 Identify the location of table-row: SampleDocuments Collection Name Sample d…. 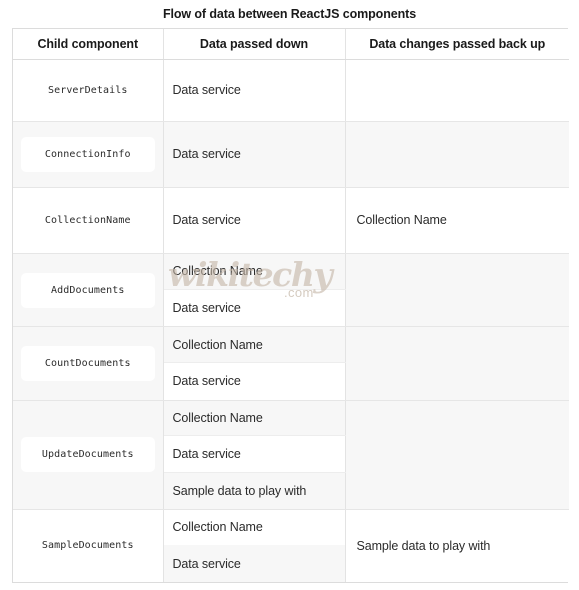
(291, 545).